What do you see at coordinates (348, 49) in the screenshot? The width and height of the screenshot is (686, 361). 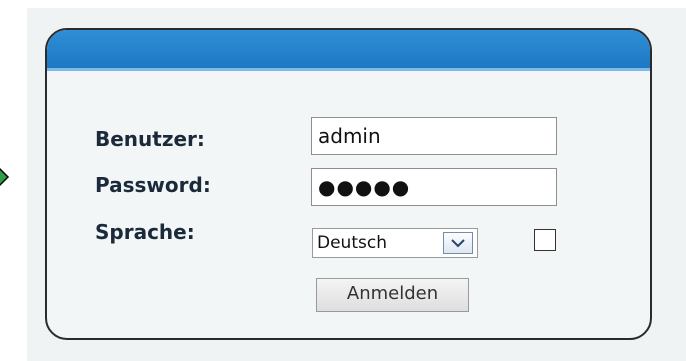 I see `login-header-bar` at bounding box center [348, 49].